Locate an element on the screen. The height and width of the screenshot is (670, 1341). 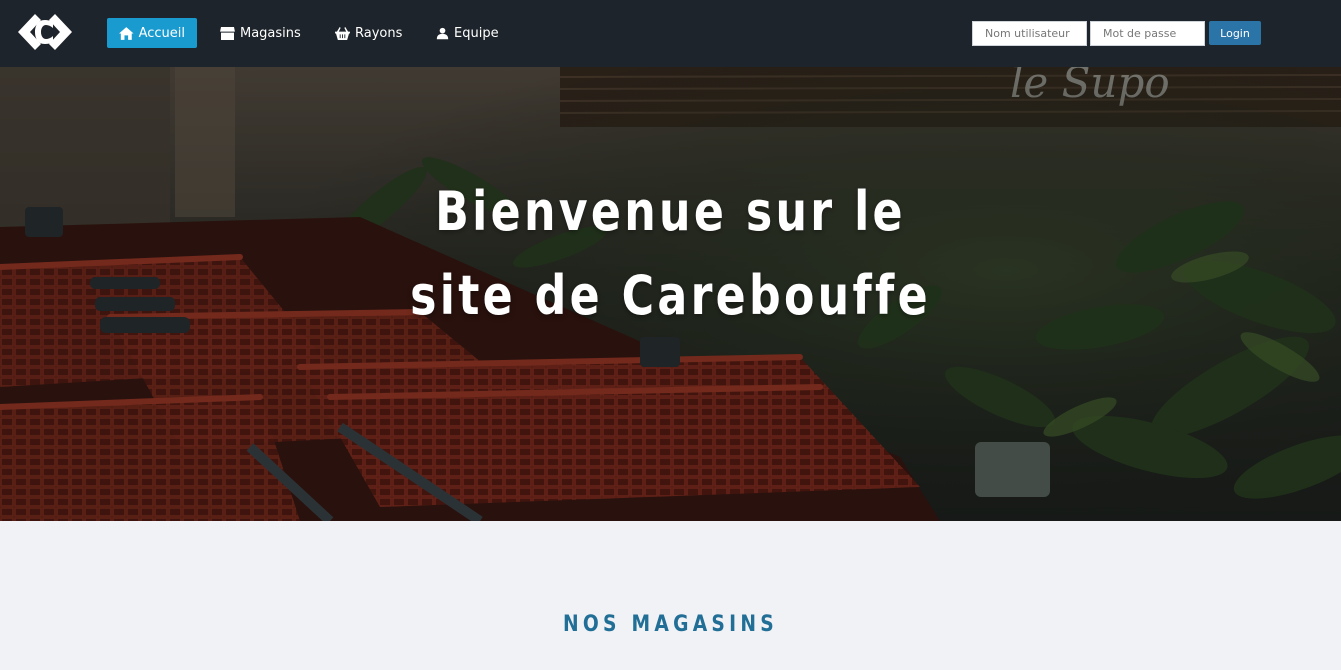
home-icon is located at coordinates (126, 33).